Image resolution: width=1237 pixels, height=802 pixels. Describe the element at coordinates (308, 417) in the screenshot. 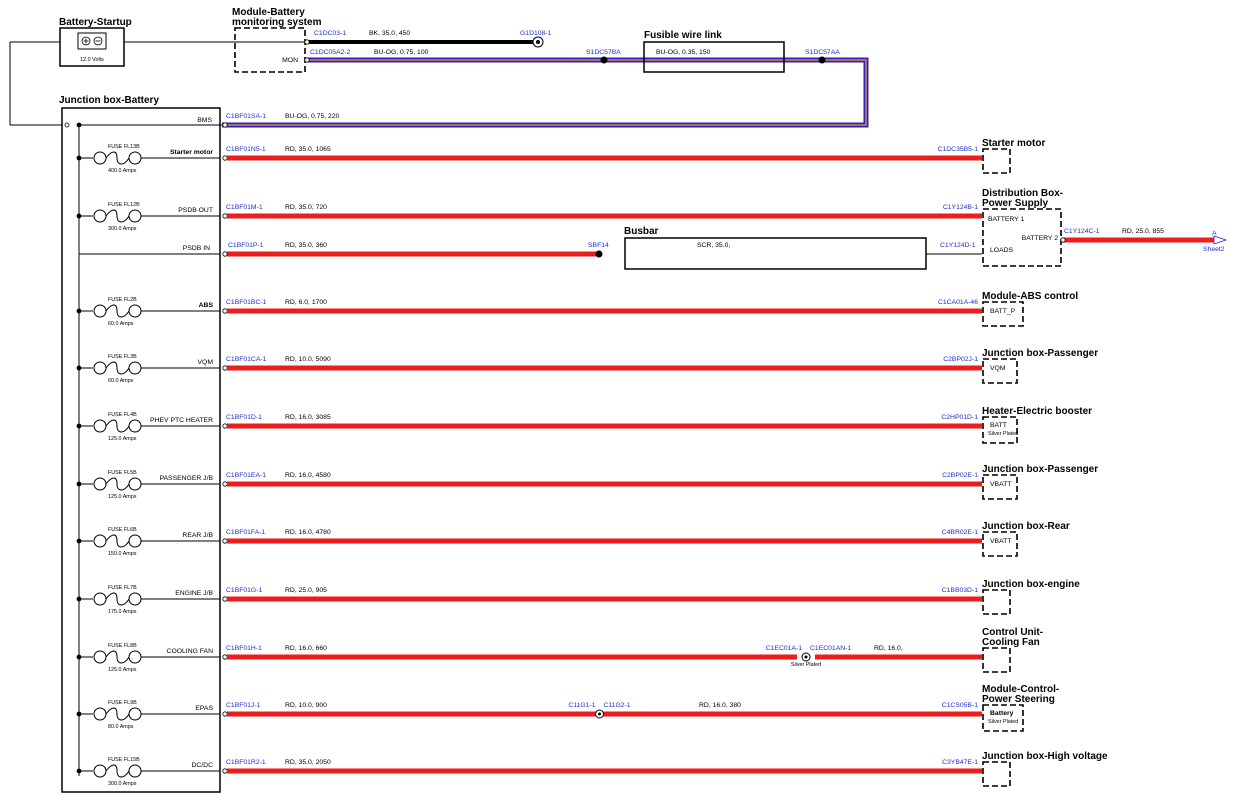

I see `wire-spec-label: RD, 16.0, 3085` at that location.